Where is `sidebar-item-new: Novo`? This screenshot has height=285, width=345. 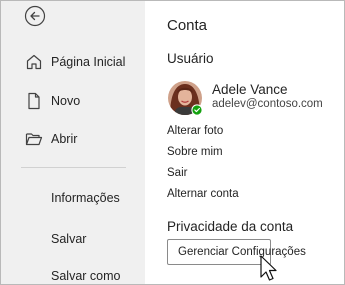
sidebar-item-new: Novo is located at coordinates (73, 101).